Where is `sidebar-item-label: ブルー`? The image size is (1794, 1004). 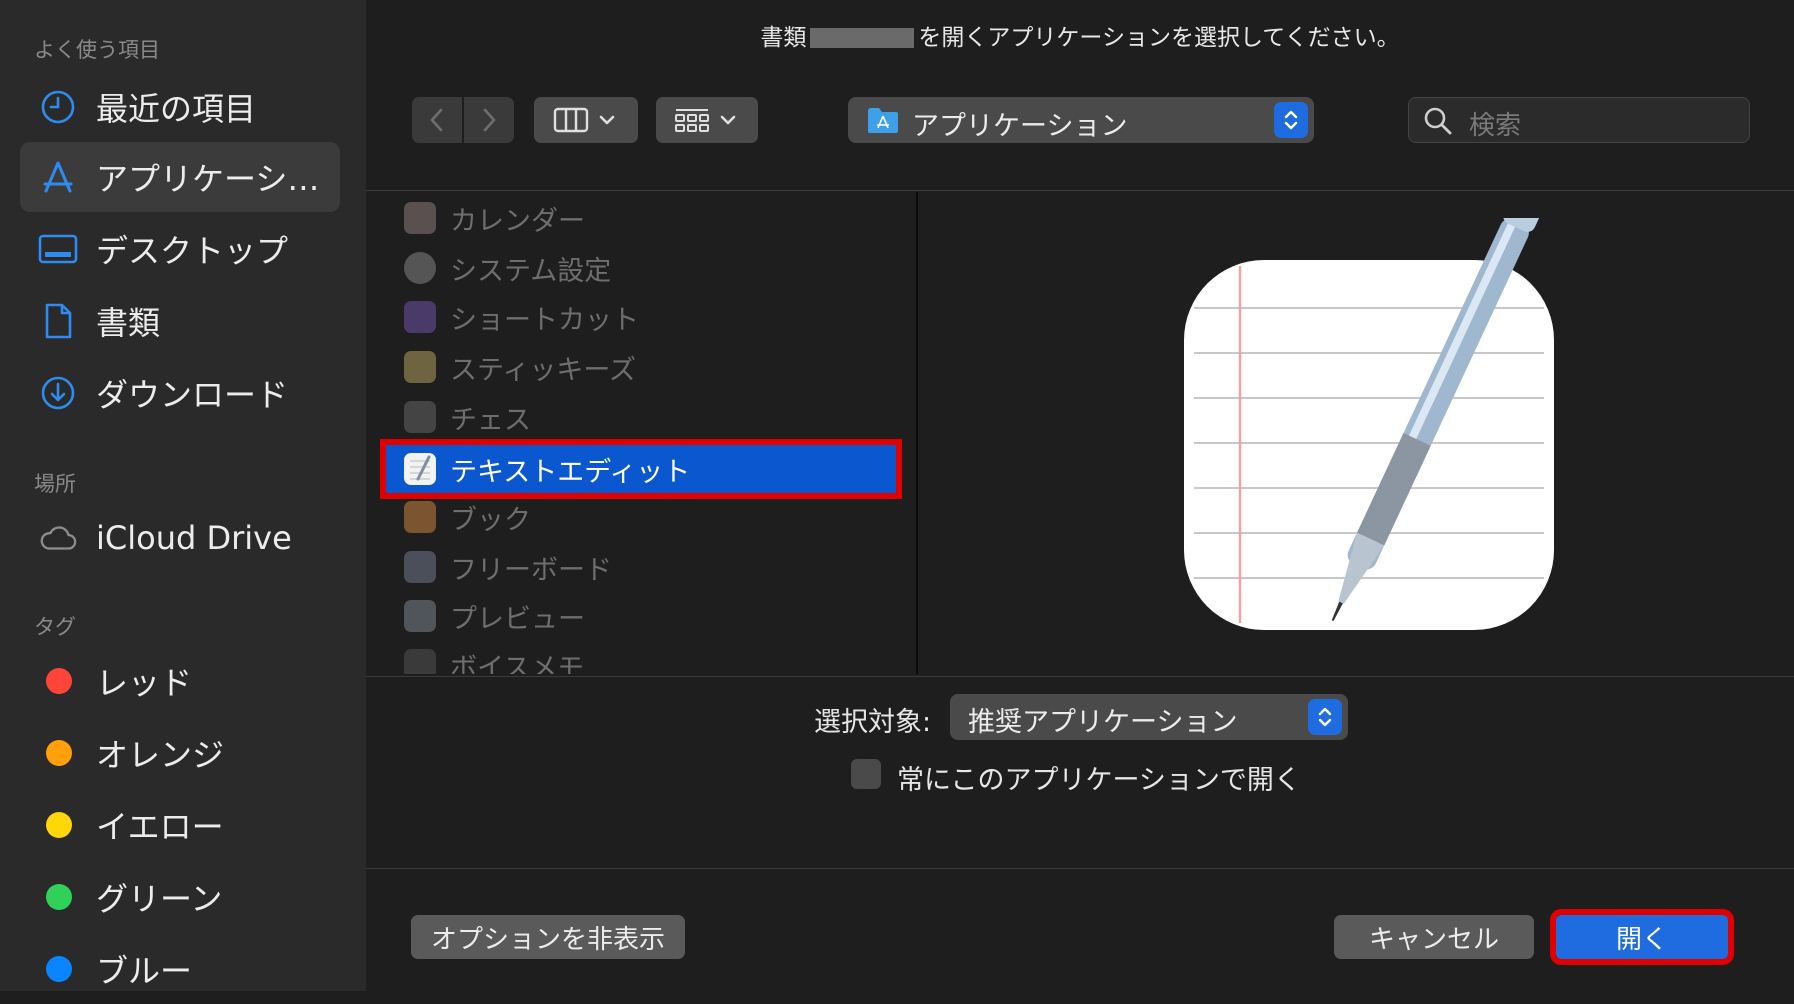 sidebar-item-label: ブルー is located at coordinates (144, 971).